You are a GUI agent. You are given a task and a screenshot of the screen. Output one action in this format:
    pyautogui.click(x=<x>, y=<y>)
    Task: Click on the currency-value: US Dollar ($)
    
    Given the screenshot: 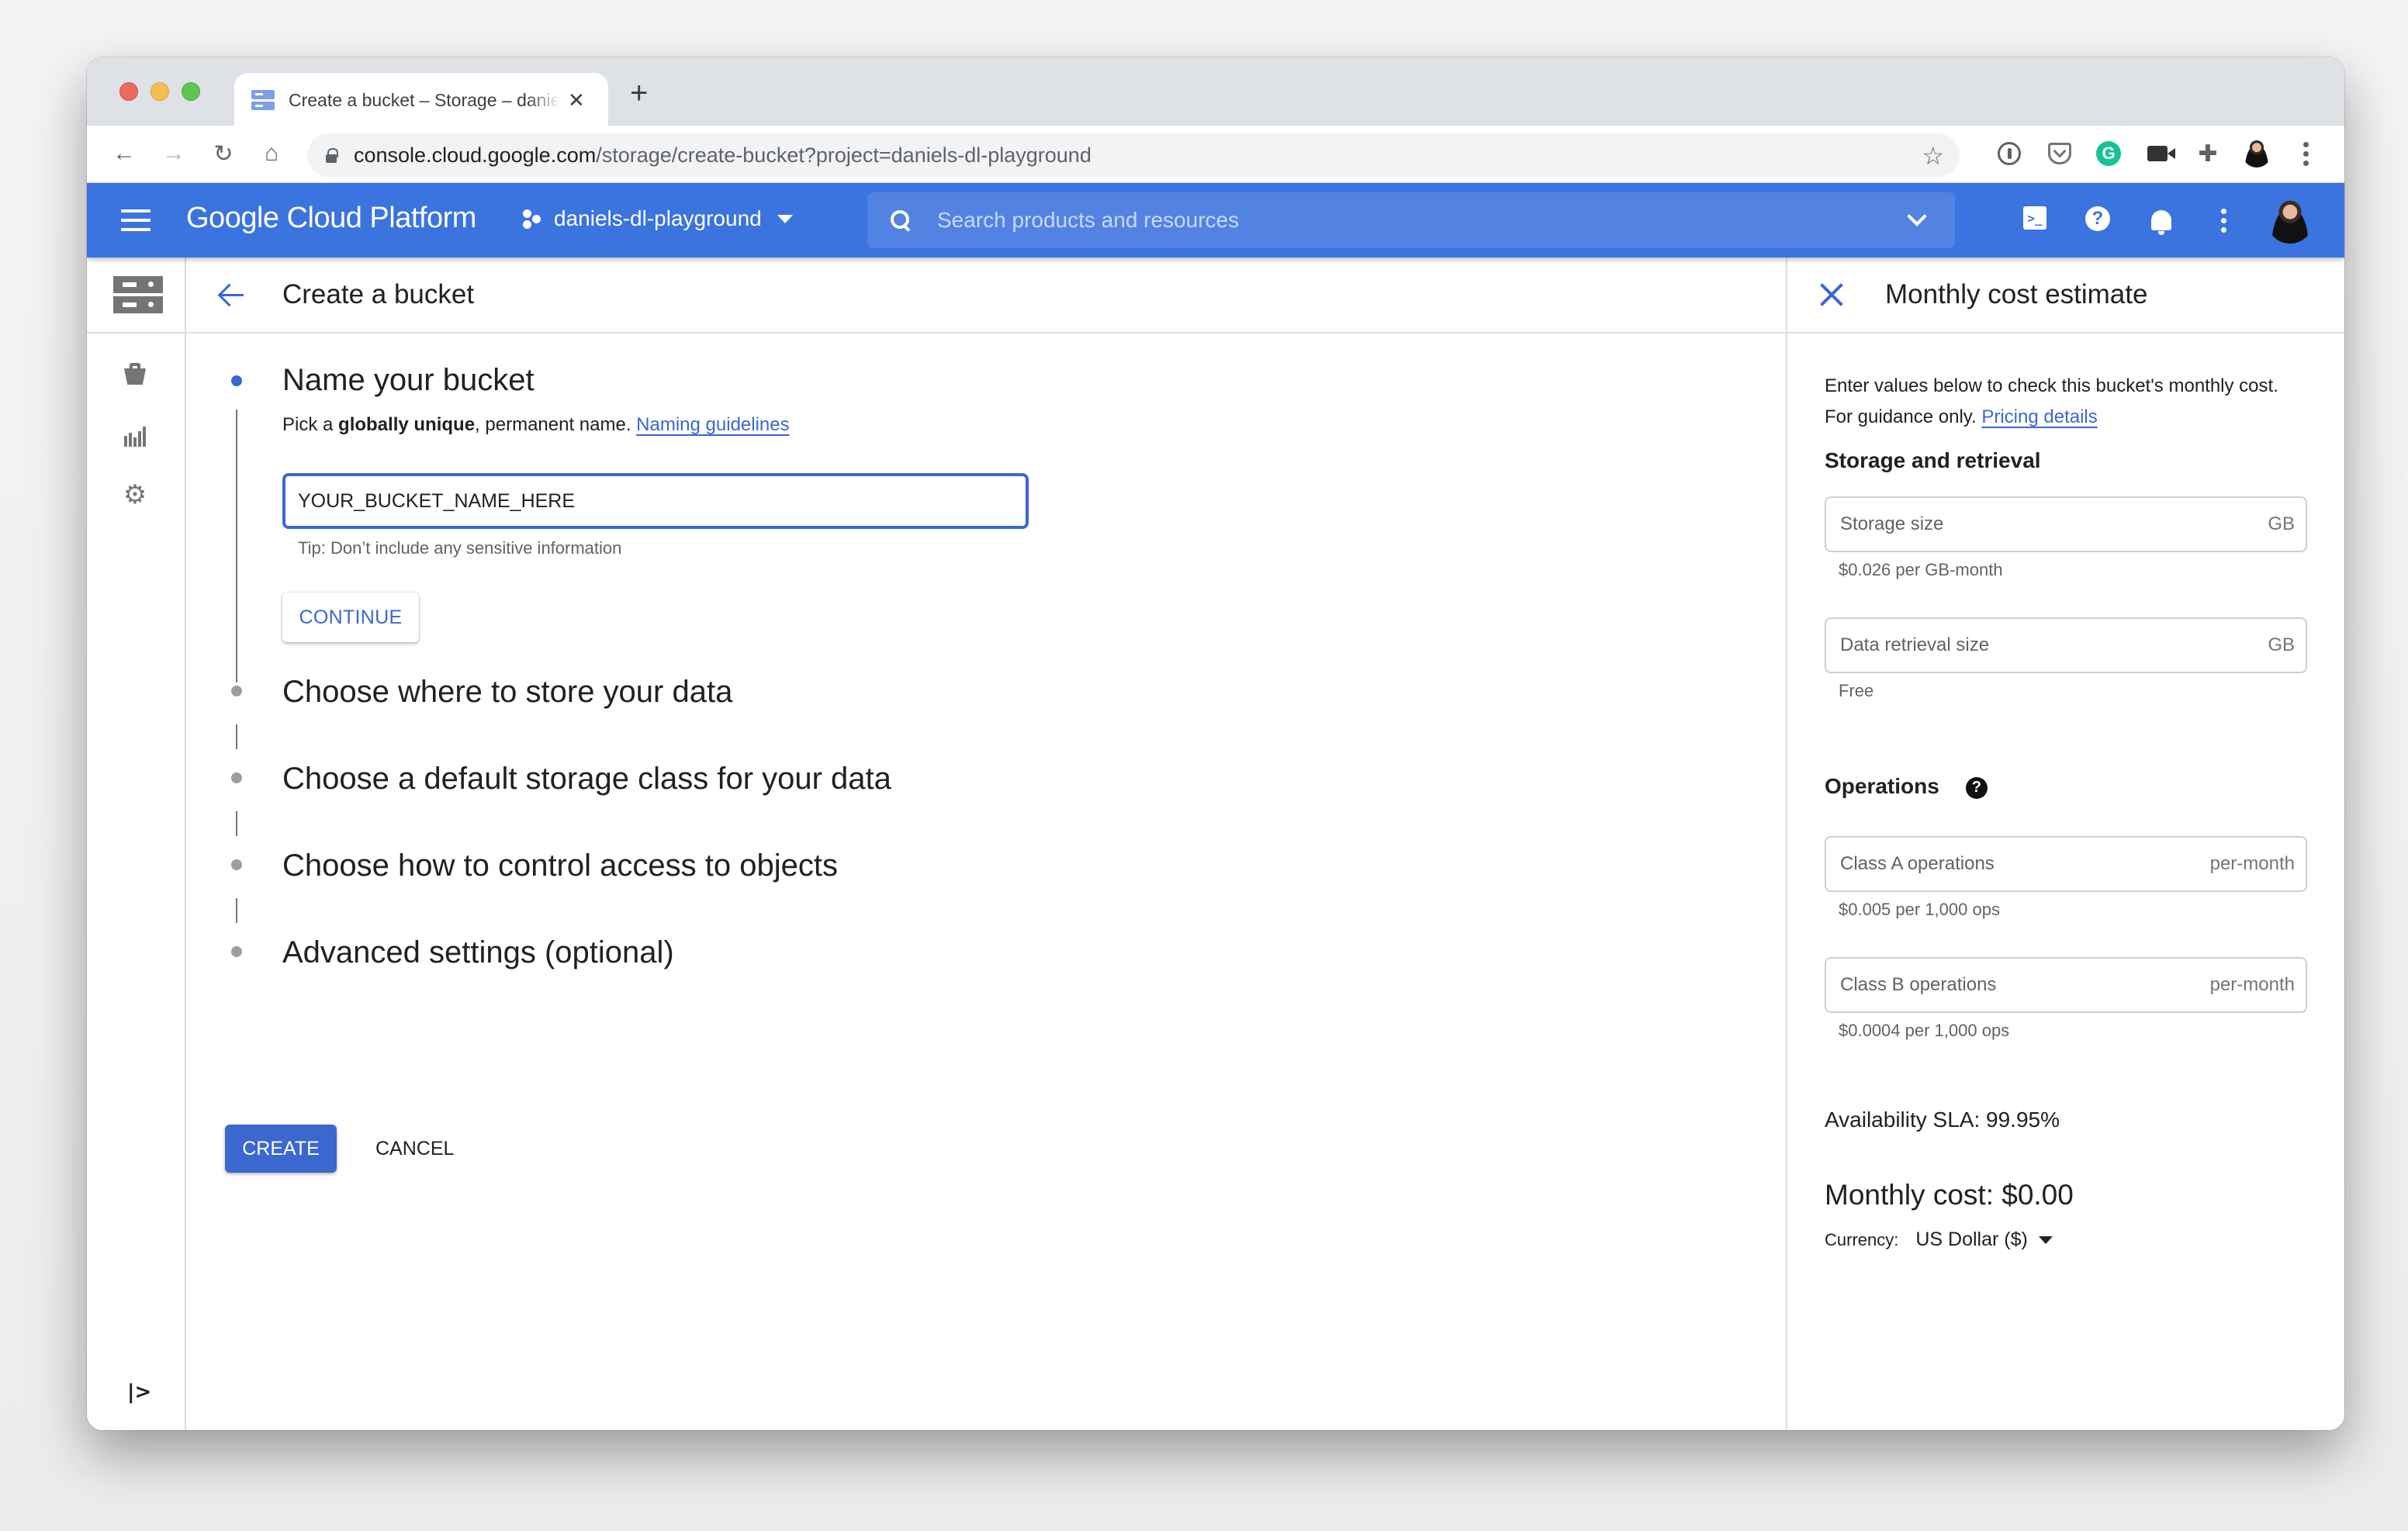 What is the action you would take?
    pyautogui.click(x=1972, y=1239)
    